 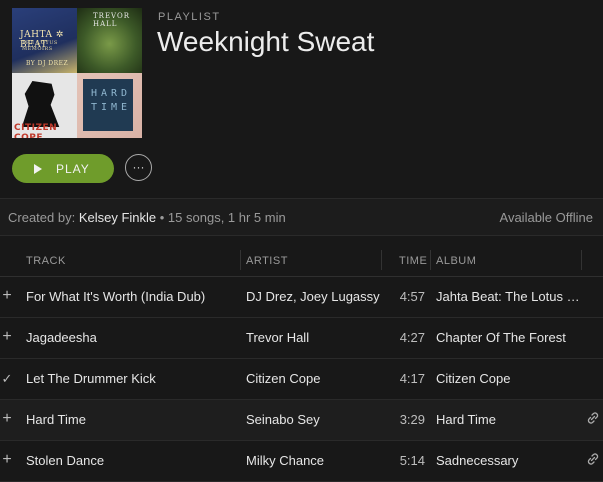 I want to click on playlist-title: Weeknight Sweat, so click(x=266, y=41).